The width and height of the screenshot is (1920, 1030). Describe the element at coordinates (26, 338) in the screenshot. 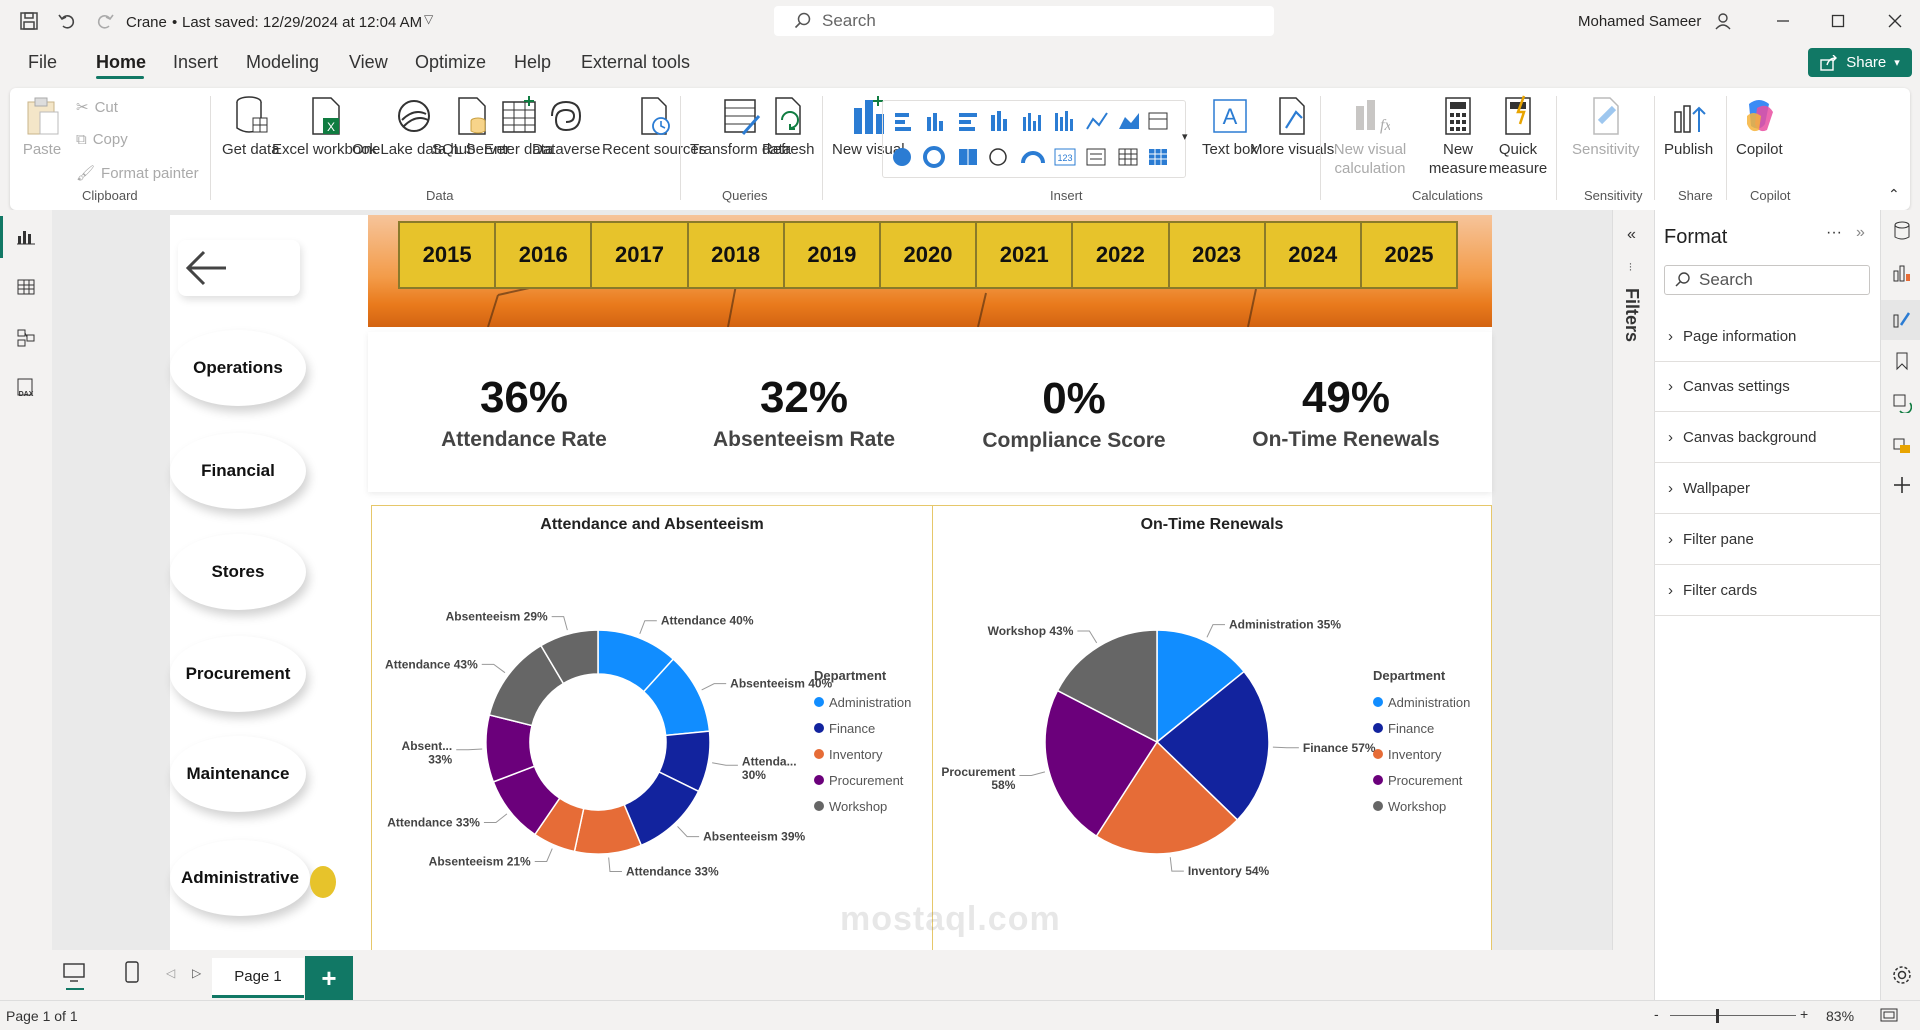

I see `model-view-icon` at that location.